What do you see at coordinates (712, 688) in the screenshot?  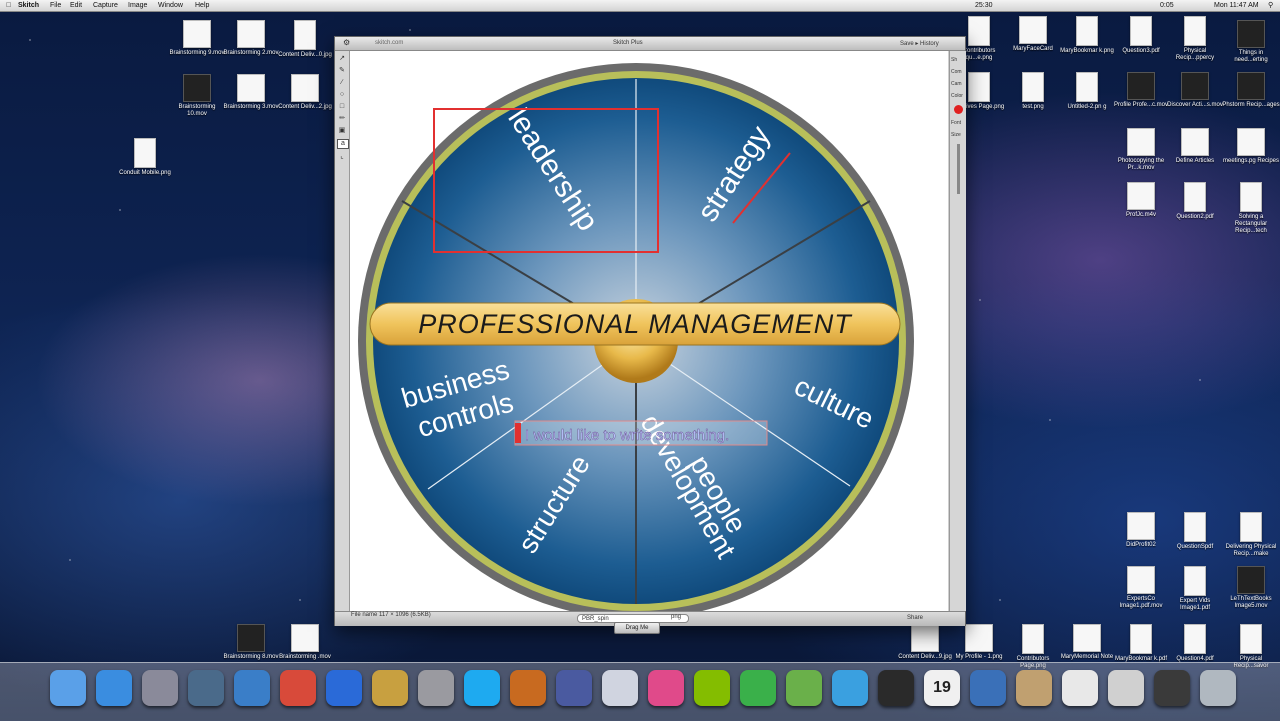 I see `spotify-icon` at bounding box center [712, 688].